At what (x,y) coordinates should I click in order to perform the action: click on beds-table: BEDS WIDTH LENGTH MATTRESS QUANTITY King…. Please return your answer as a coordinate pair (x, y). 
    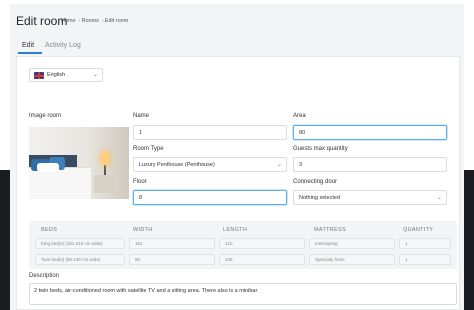
    Looking at the image, I should click on (243, 245).